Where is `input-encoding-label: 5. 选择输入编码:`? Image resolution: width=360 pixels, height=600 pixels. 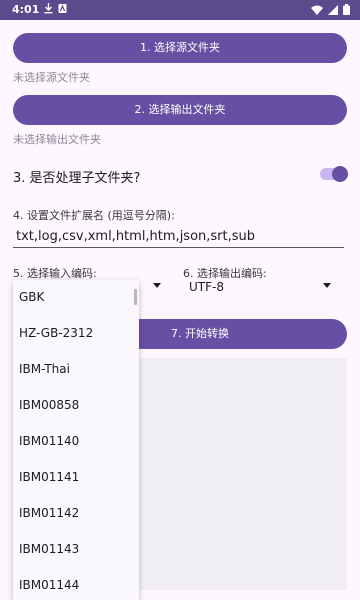 input-encoding-label: 5. 选择输入编码: is located at coordinates (55, 273).